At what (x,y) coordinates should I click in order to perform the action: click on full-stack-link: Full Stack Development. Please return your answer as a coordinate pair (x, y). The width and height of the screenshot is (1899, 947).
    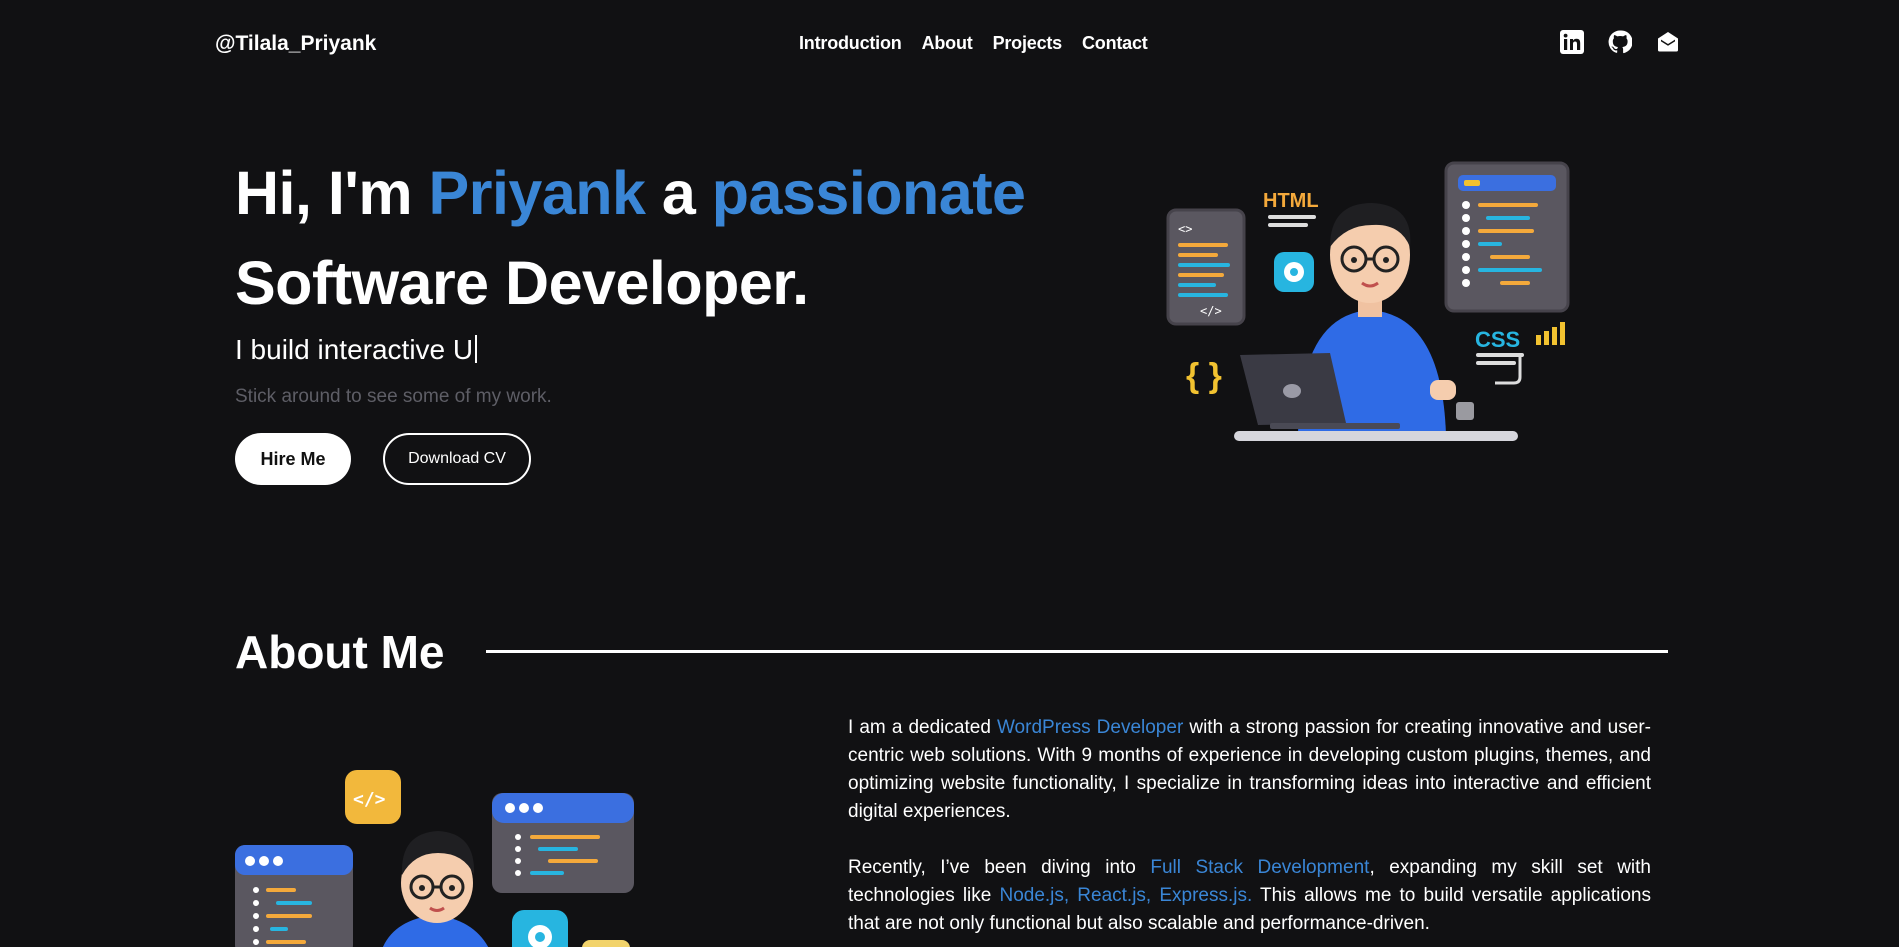
    Looking at the image, I should click on (1260, 867).